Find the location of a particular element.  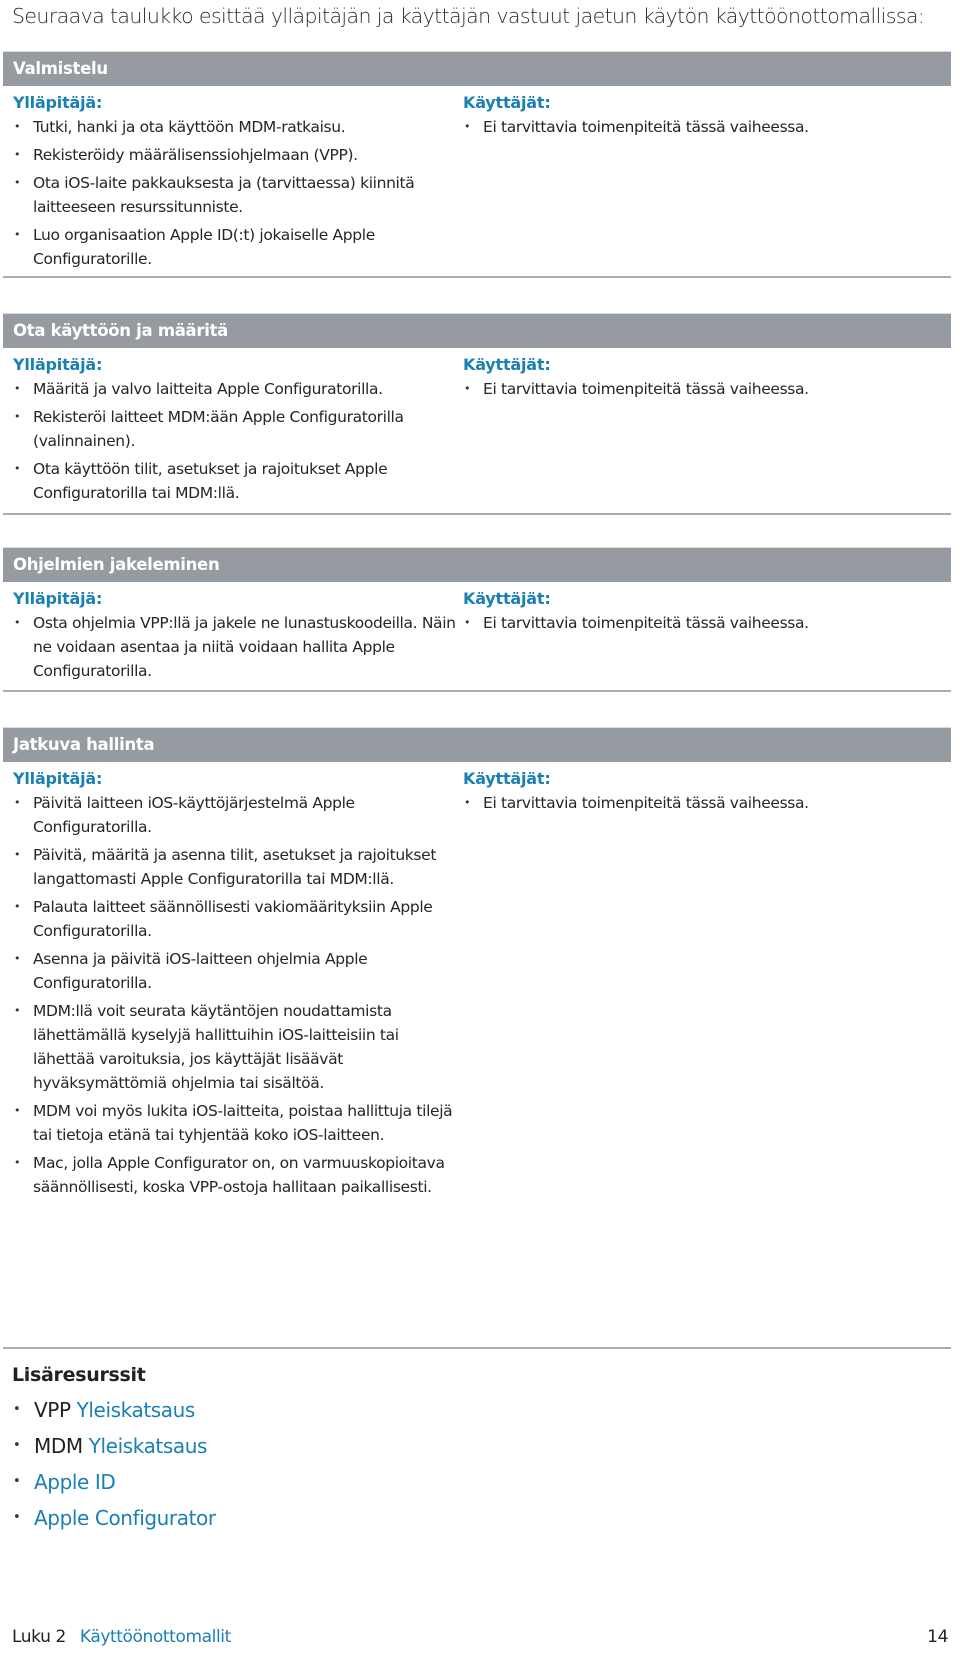

resource-prefix: VPP is located at coordinates (52, 1410).